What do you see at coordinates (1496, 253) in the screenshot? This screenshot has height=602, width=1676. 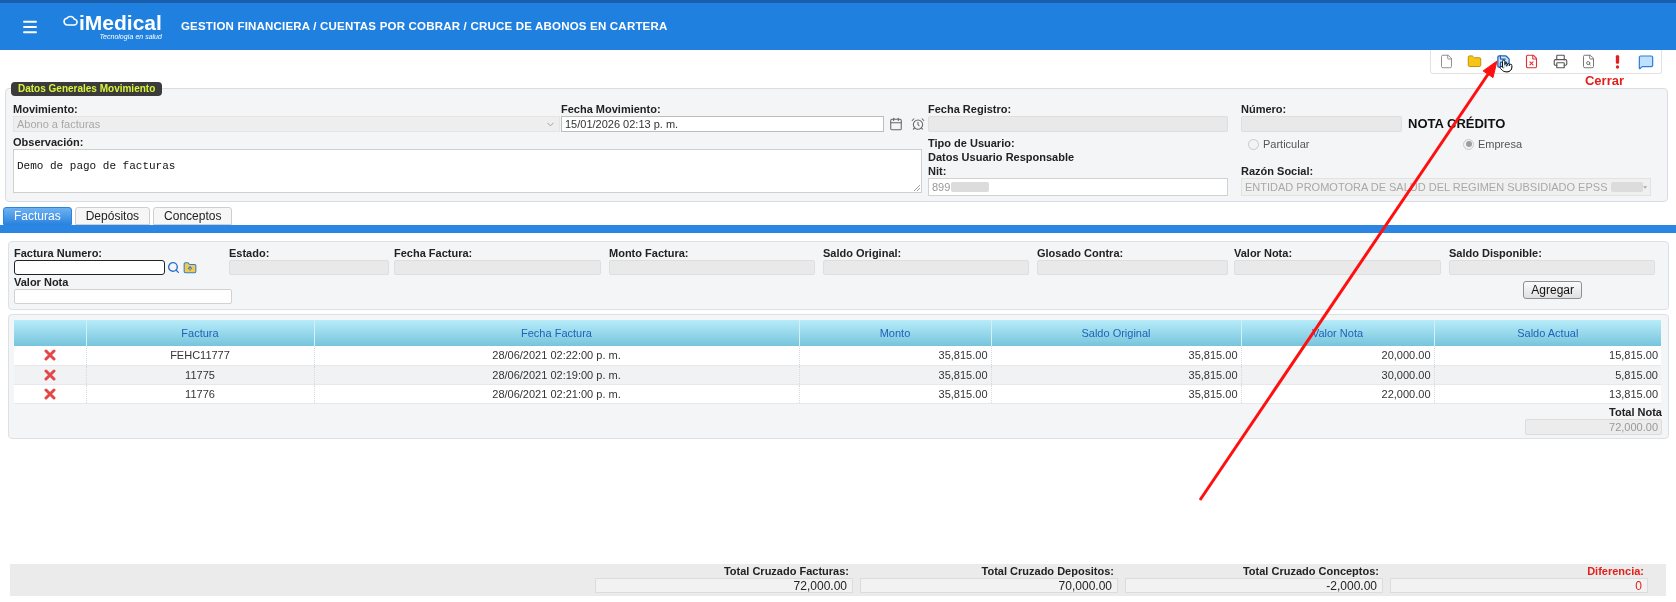 I see `field-label: Saldo Disponible:` at bounding box center [1496, 253].